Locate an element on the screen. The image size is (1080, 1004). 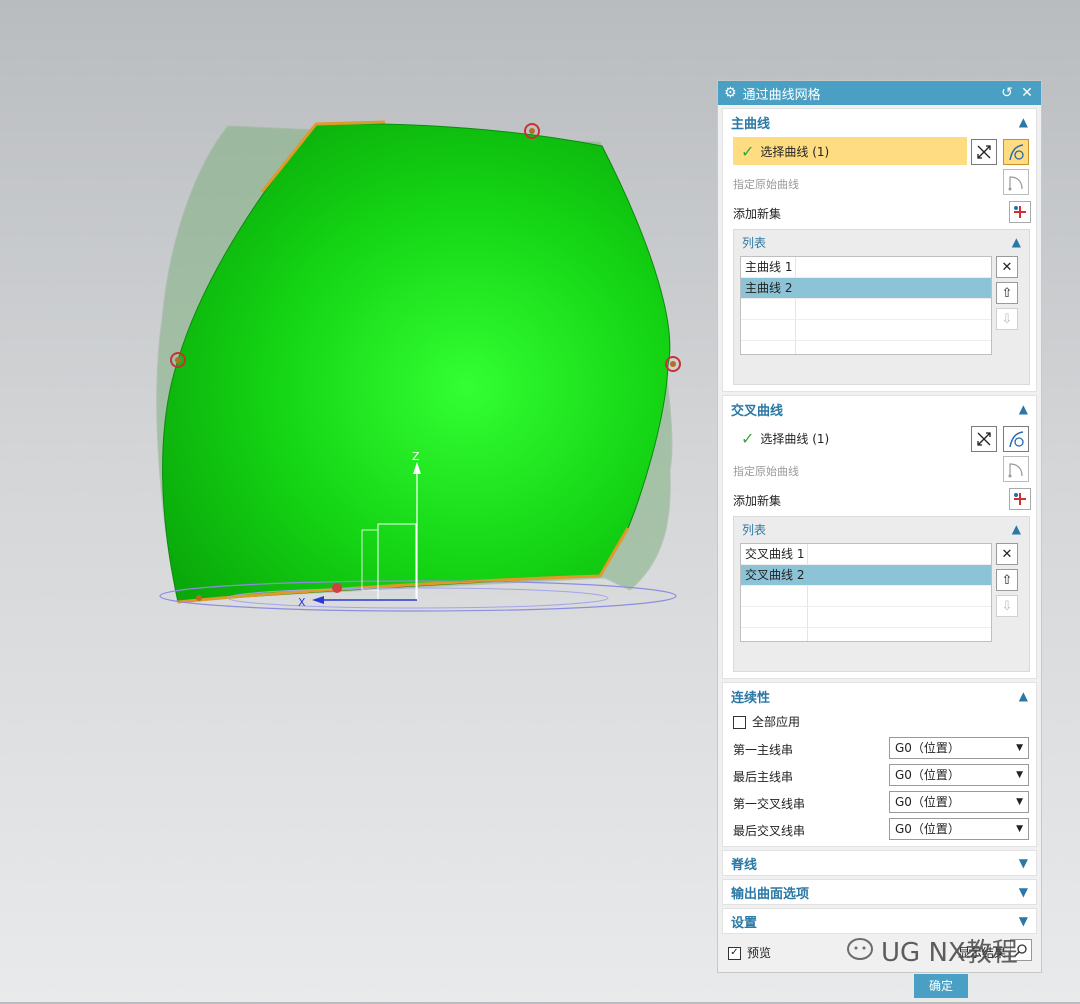
spine-section: 脊线 ▼ is located at coordinates (879, 863).